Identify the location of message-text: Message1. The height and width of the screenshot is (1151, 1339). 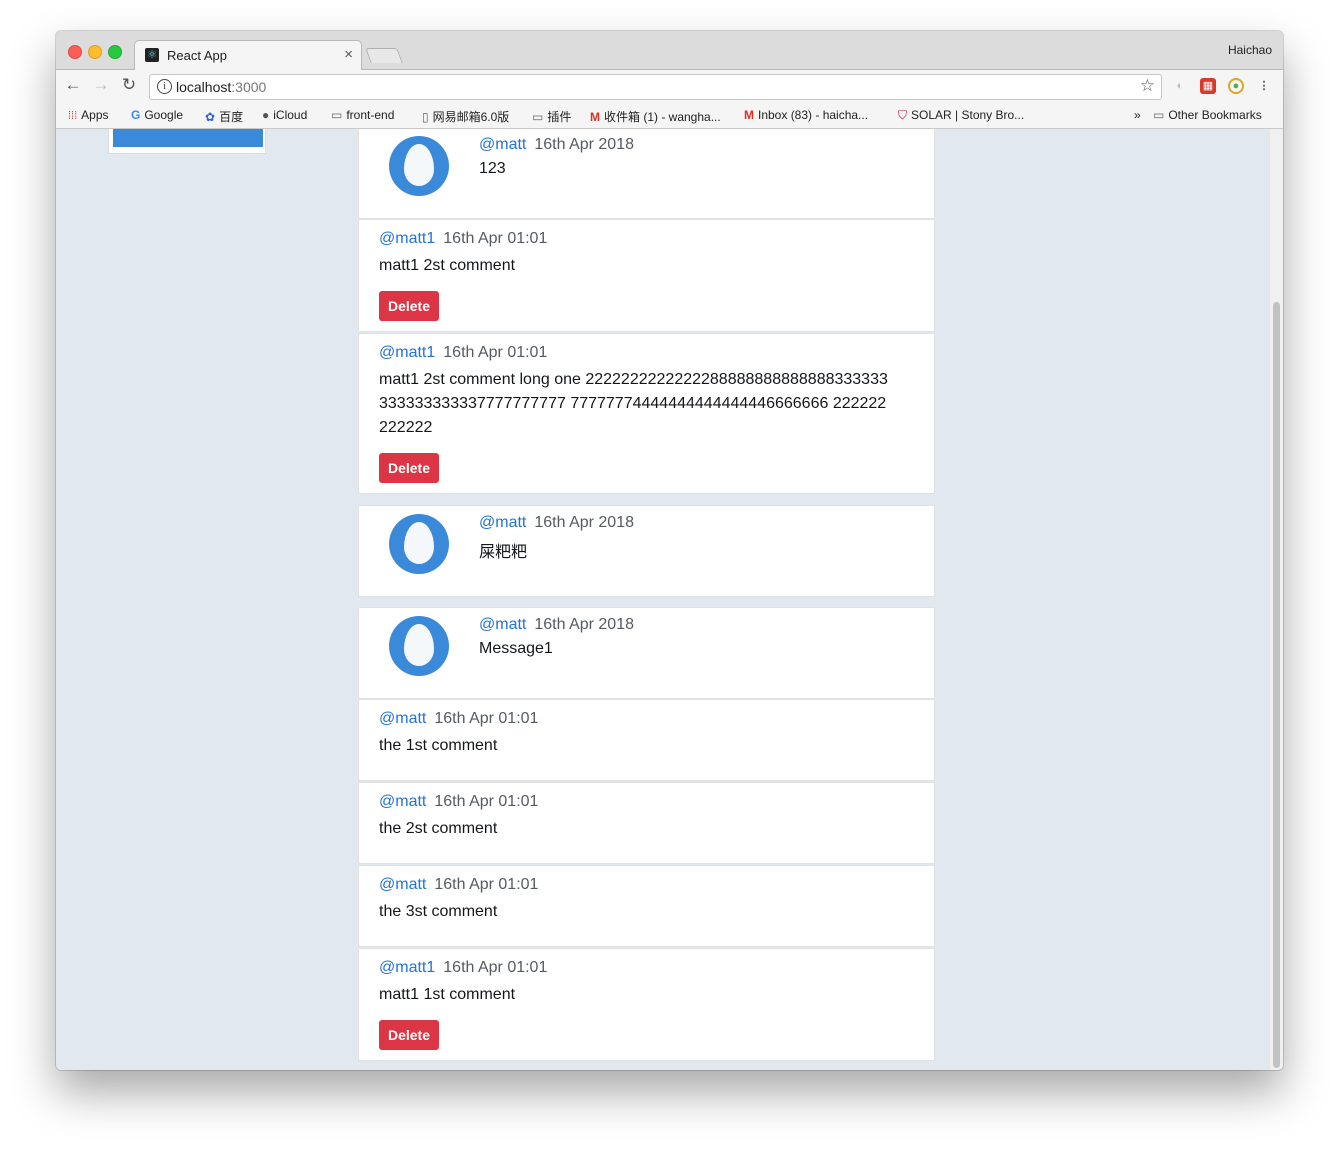
(516, 648).